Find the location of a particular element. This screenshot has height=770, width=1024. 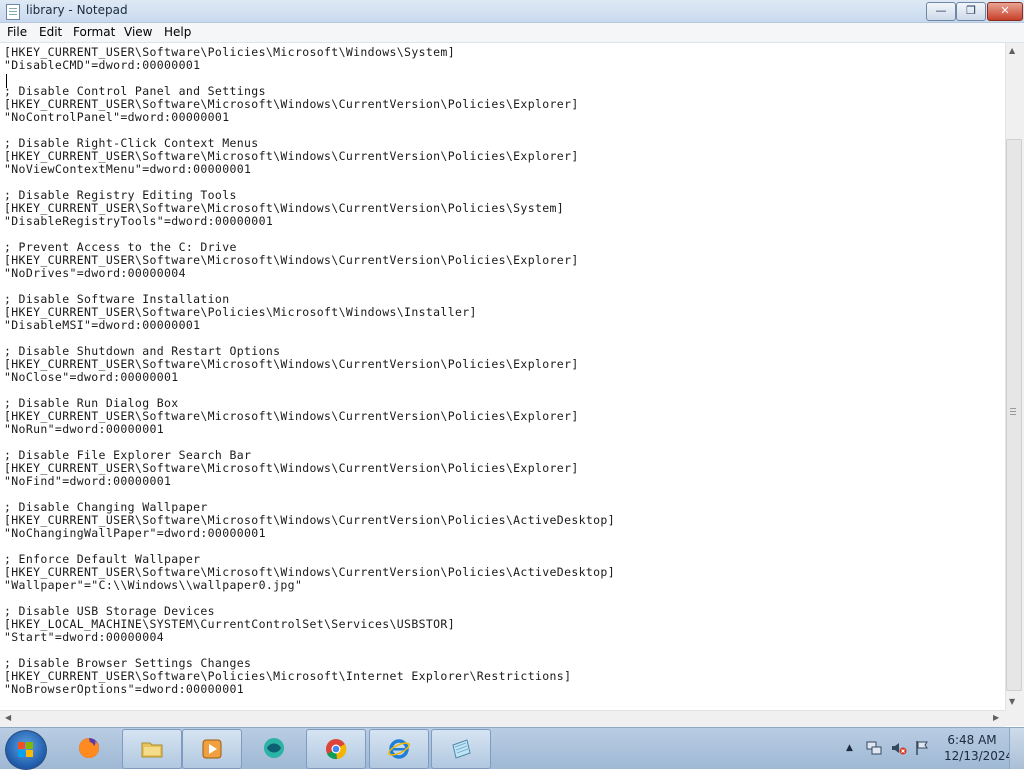

taskbar-media-player is located at coordinates (212, 749).